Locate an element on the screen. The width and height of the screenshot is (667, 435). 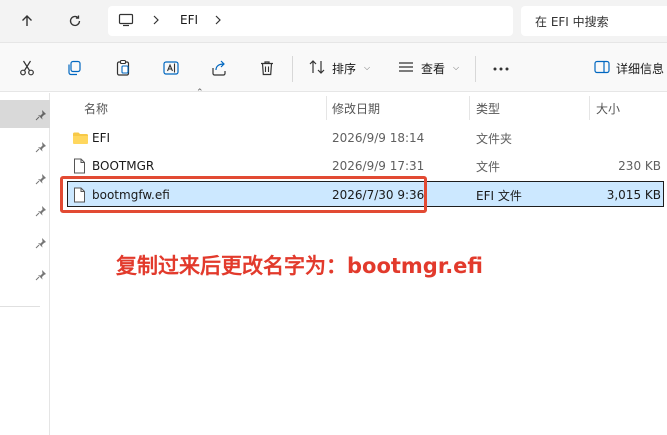
paste-icon is located at coordinates (123, 68).